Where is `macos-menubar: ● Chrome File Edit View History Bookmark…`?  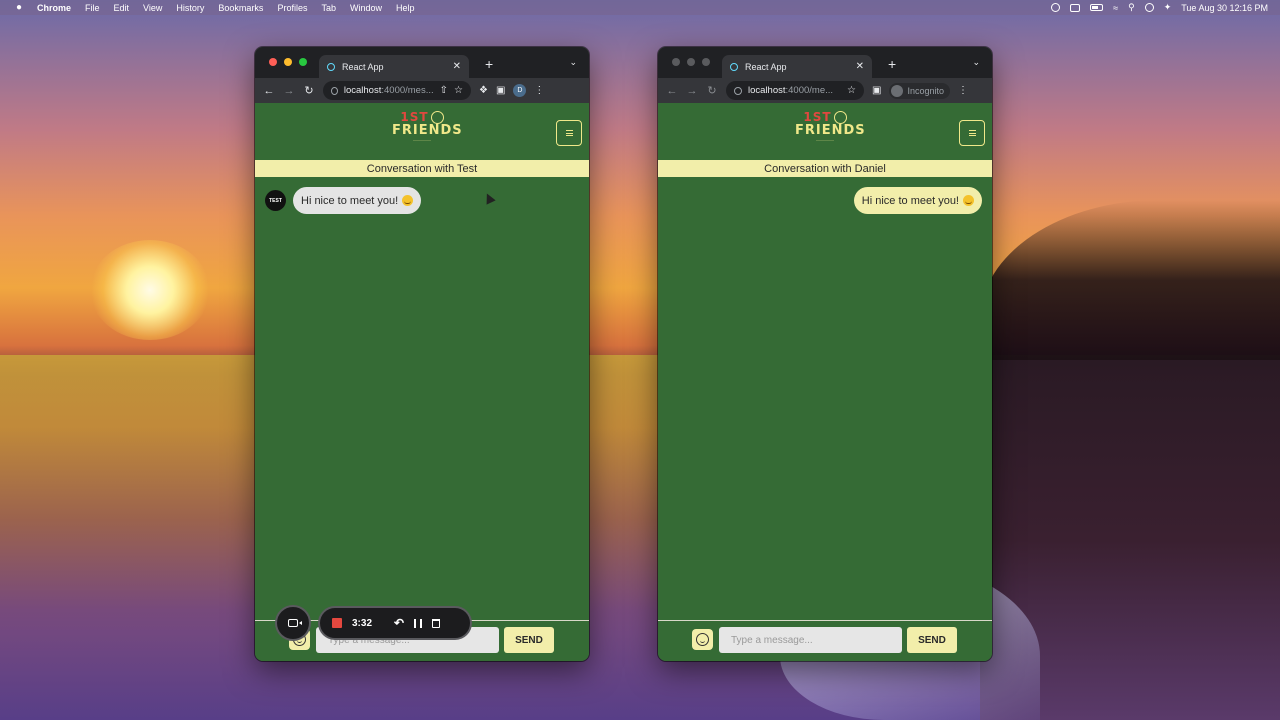 macos-menubar: ● Chrome File Edit View History Bookmark… is located at coordinates (640, 7).